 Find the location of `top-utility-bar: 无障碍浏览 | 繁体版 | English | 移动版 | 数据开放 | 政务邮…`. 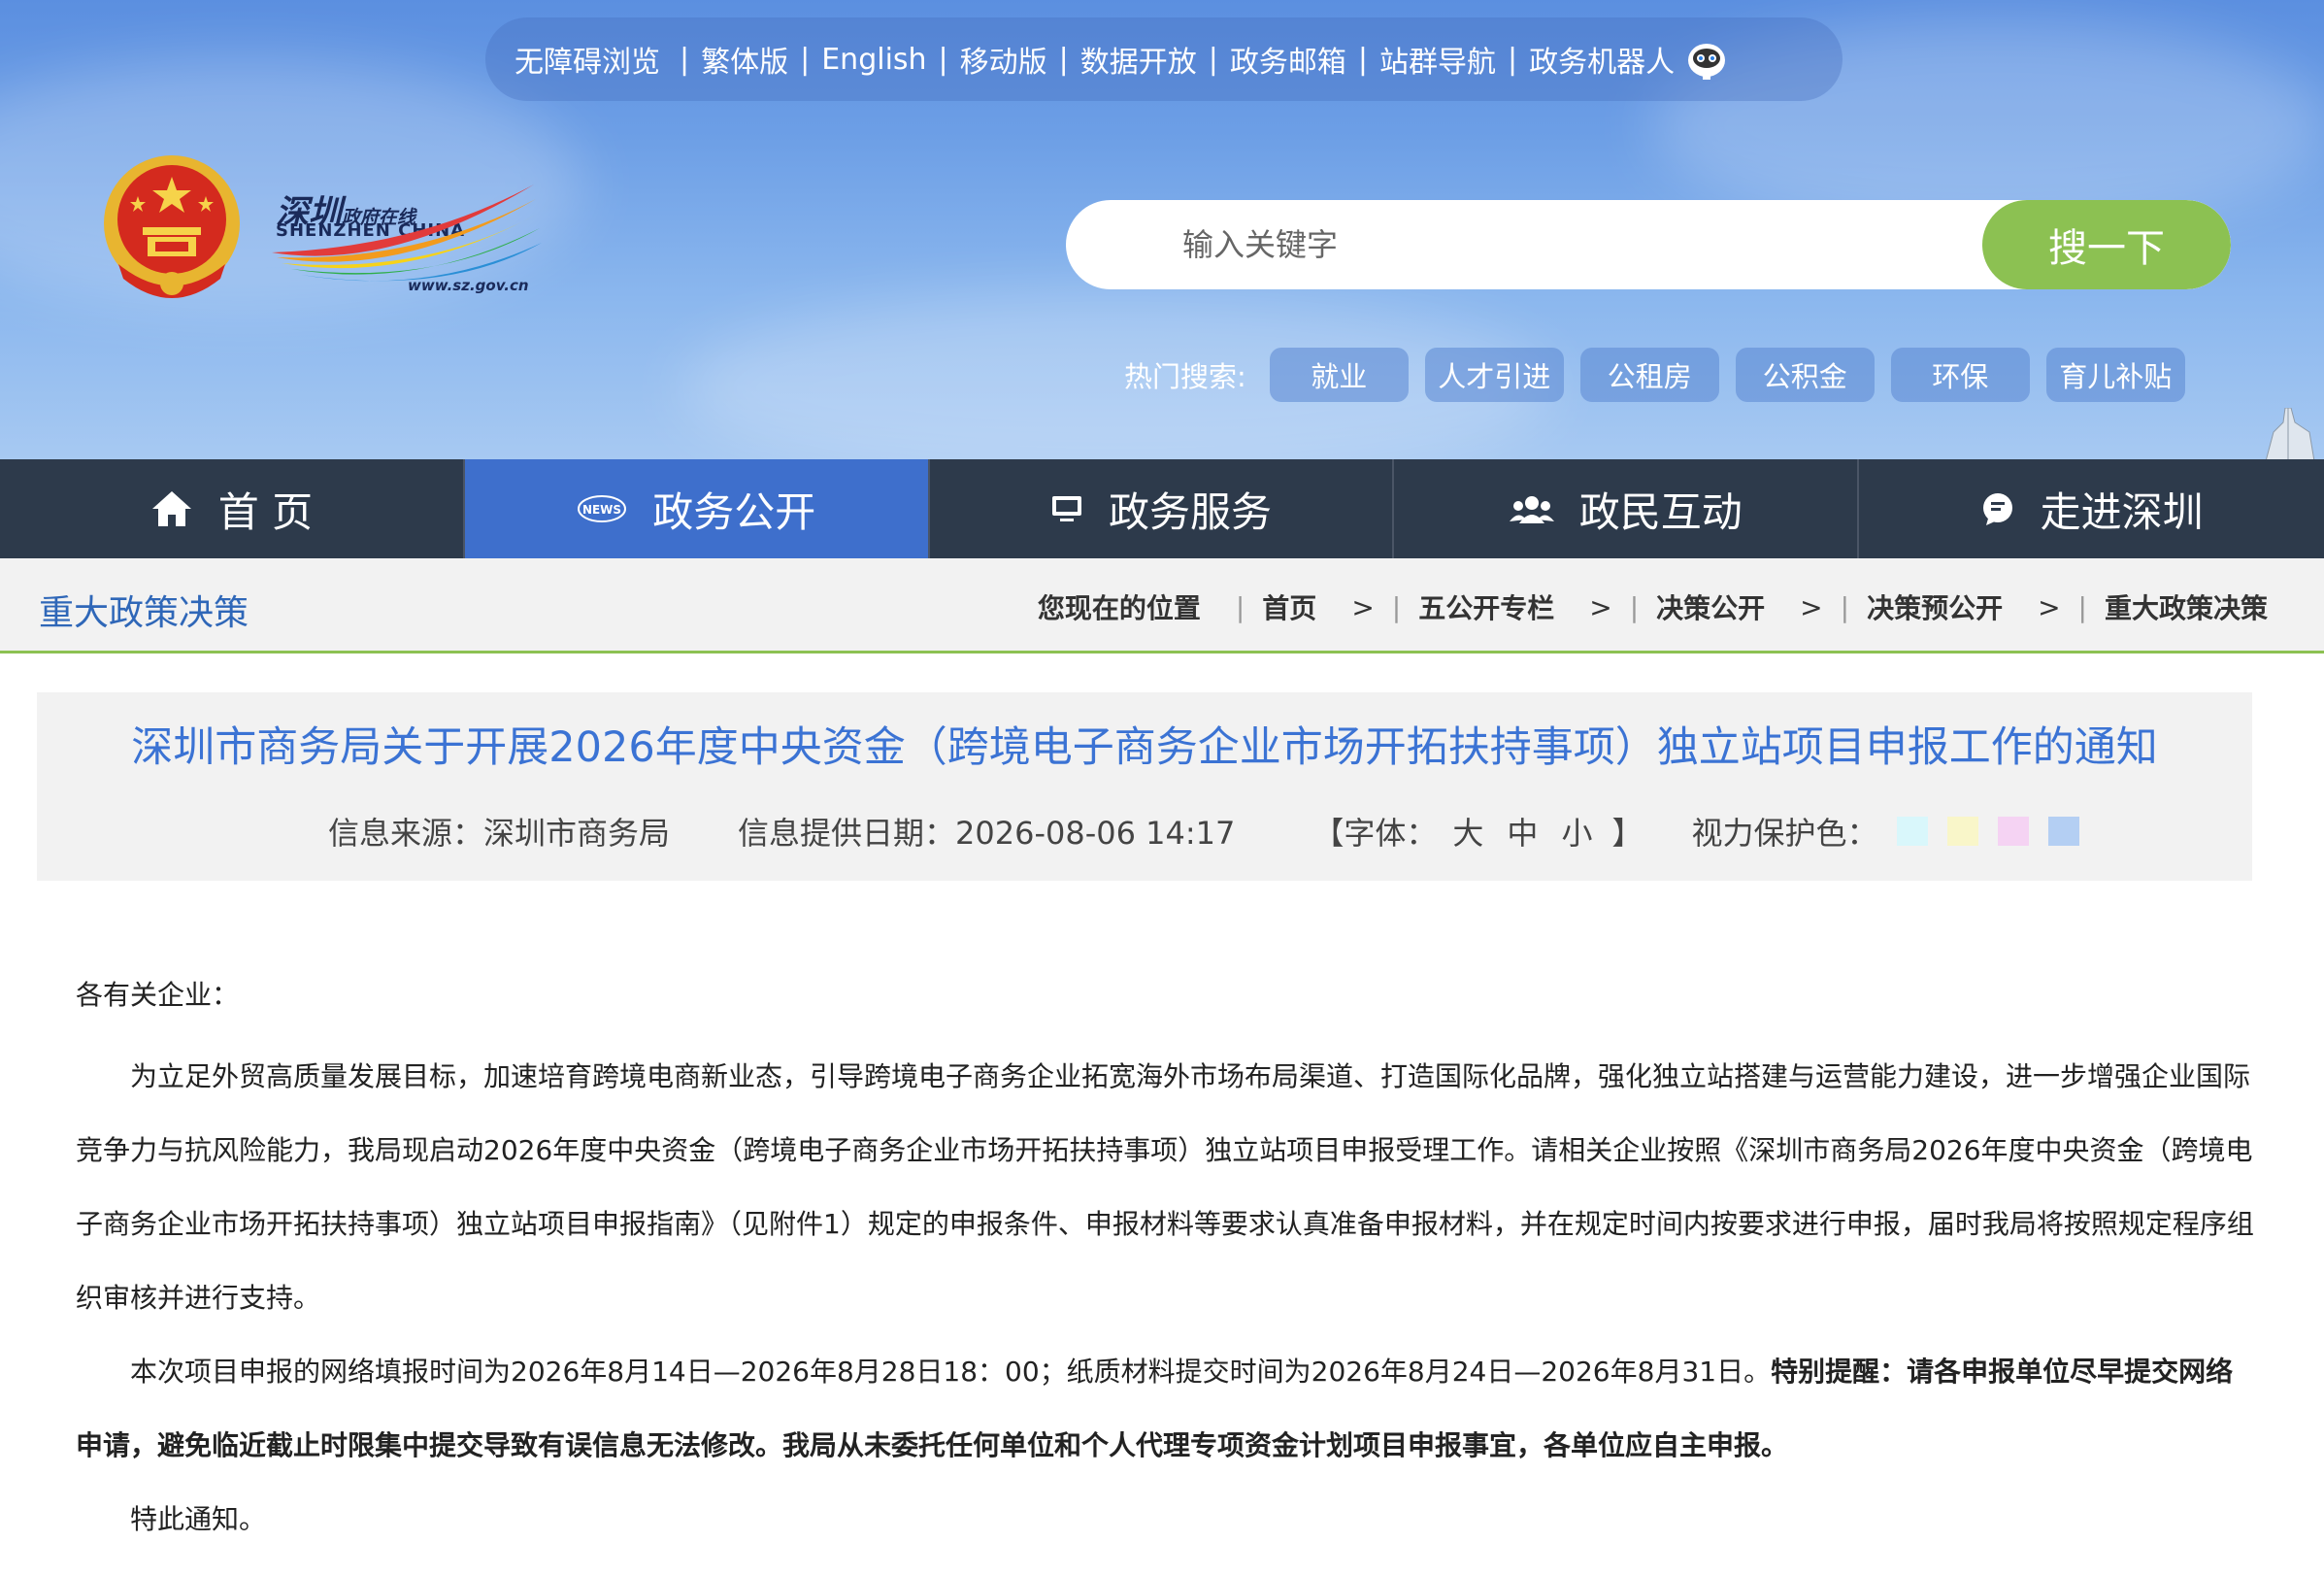

top-utility-bar: 无障碍浏览 | 繁体版 | English | 移动版 | 数据开放 | 政务邮… is located at coordinates (1164, 59).